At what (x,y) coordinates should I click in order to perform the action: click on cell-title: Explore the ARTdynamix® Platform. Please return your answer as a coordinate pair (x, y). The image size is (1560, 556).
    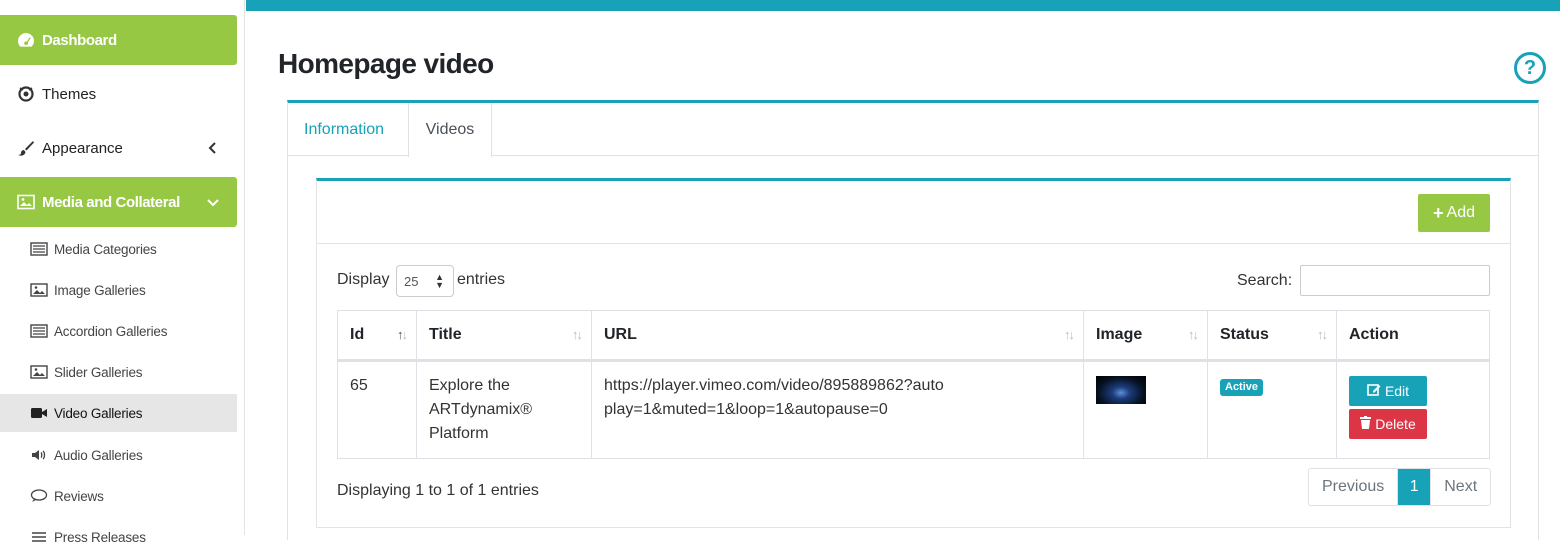
    Looking at the image, I should click on (504, 409).